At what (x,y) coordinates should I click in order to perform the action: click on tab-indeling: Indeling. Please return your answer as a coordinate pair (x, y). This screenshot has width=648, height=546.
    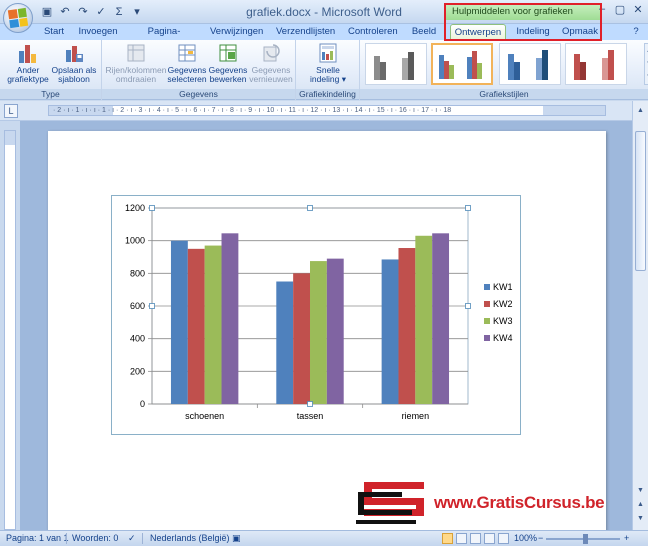
    Looking at the image, I should click on (533, 32).